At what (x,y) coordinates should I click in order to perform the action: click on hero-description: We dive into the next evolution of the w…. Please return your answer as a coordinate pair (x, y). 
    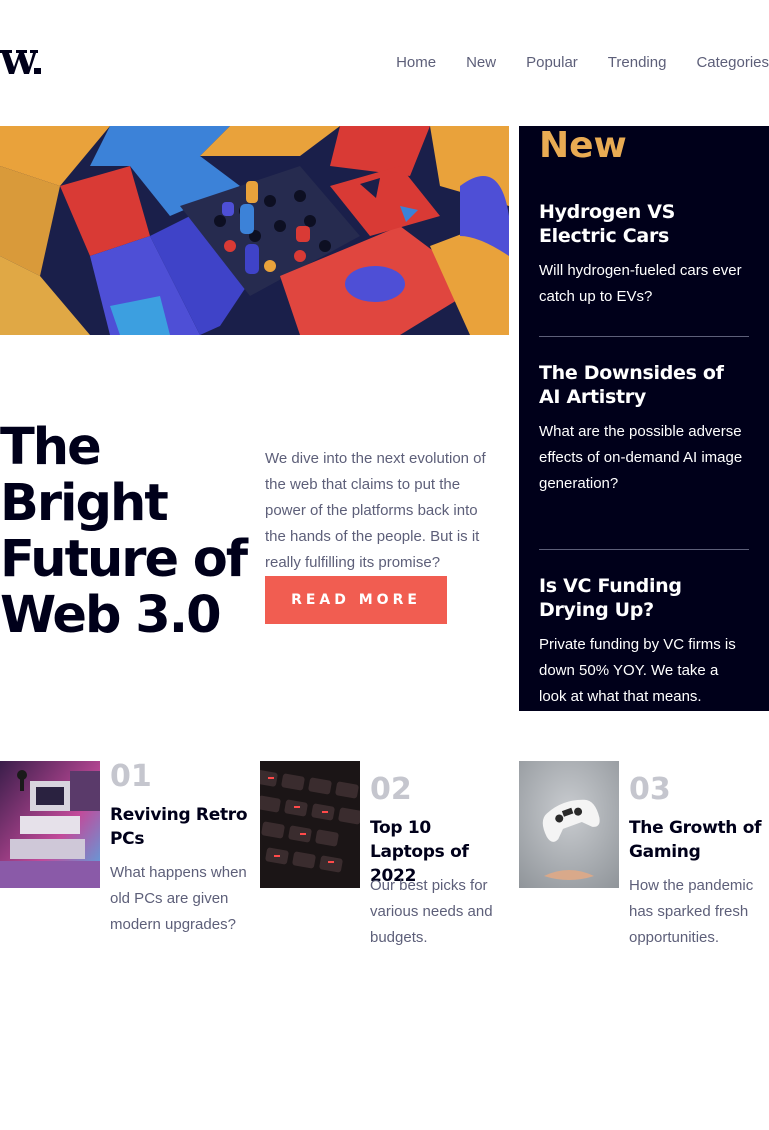
    Looking at the image, I should click on (375, 510).